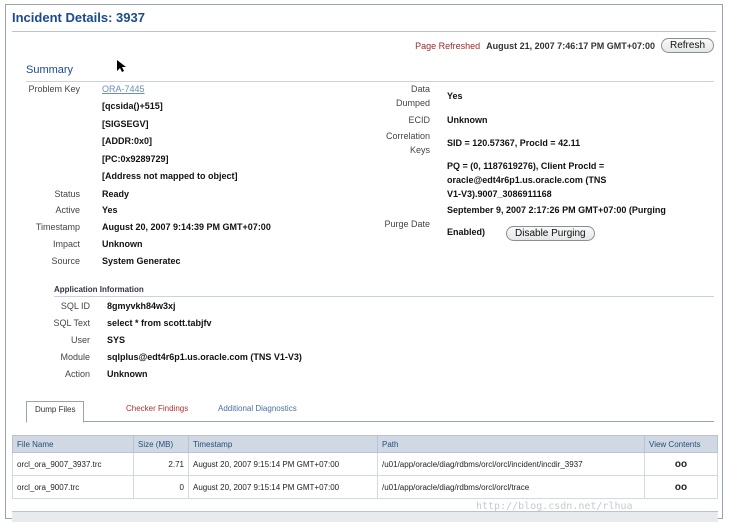 The height and width of the screenshot is (524, 730). Describe the element at coordinates (527, 180) in the screenshot. I see `correlation-keys-value: oracle@edt4r6p1.us.oracle.com (TNS` at that location.